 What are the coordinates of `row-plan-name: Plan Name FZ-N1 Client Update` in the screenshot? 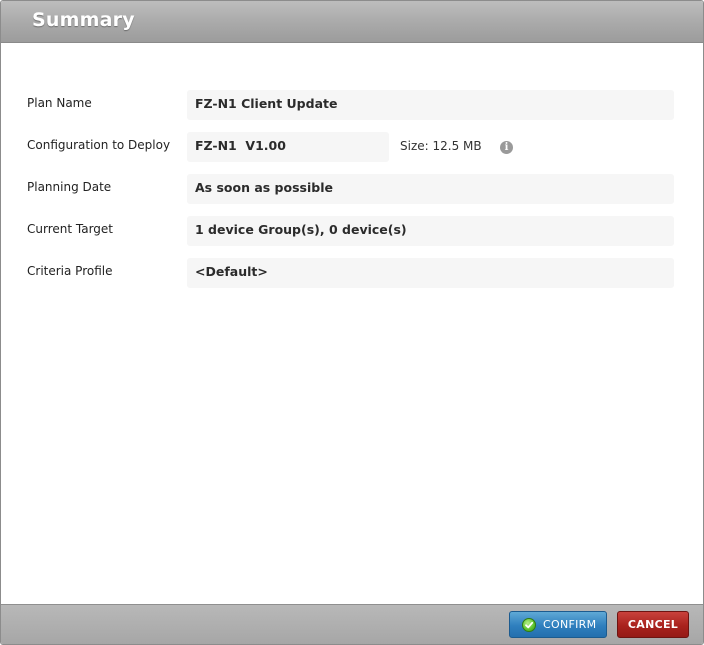 It's located at (352, 105).